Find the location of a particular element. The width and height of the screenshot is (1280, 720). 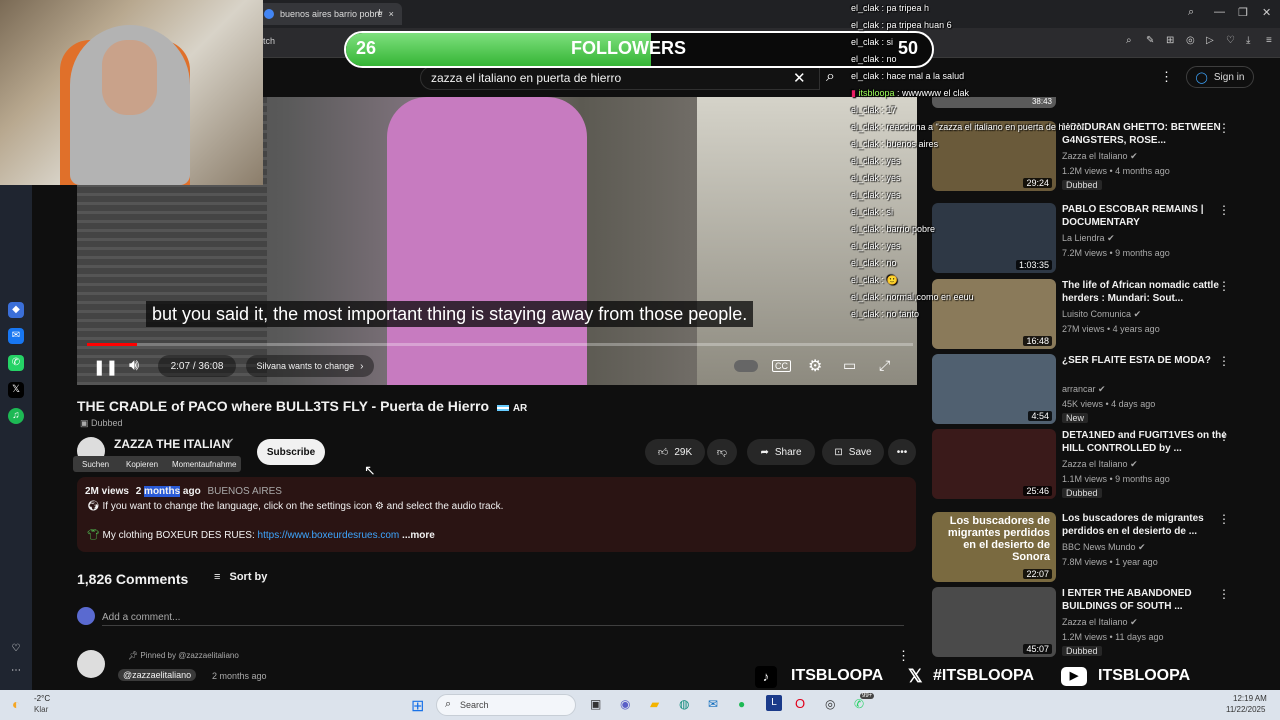

chapter-button: Silvana wants to change › is located at coordinates (310, 366).